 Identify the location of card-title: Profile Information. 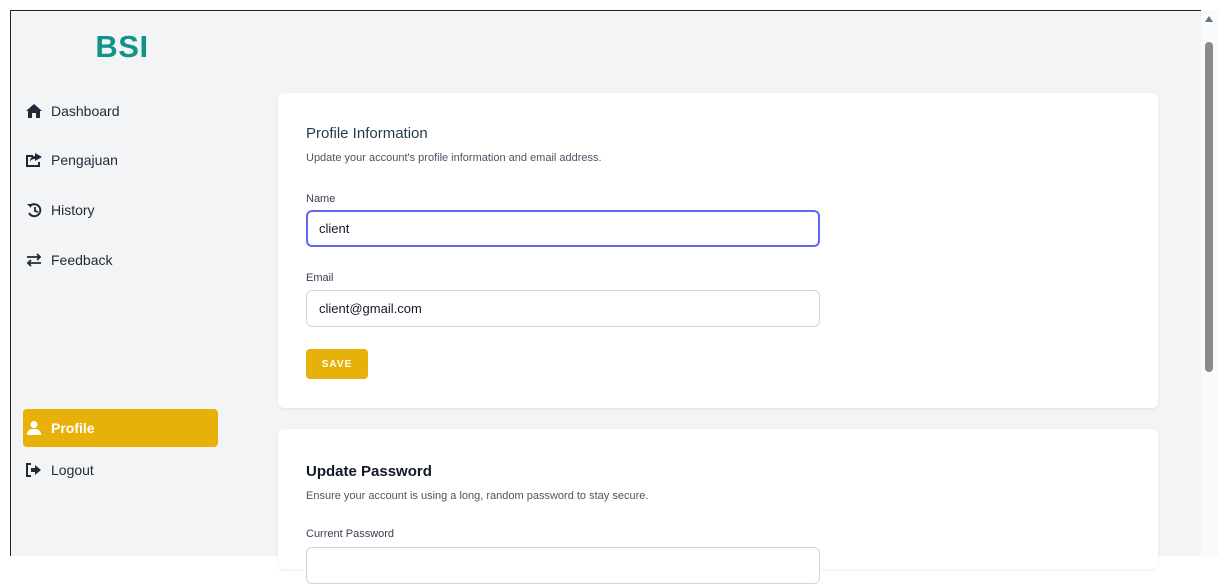
(367, 133).